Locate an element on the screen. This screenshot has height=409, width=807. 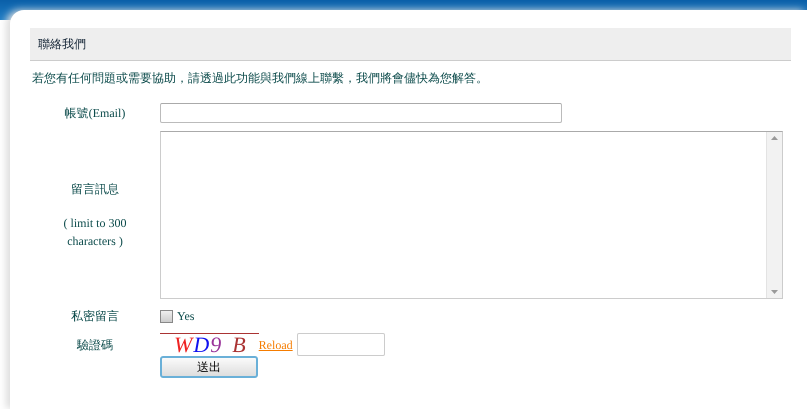
email-field is located at coordinates (361, 113).